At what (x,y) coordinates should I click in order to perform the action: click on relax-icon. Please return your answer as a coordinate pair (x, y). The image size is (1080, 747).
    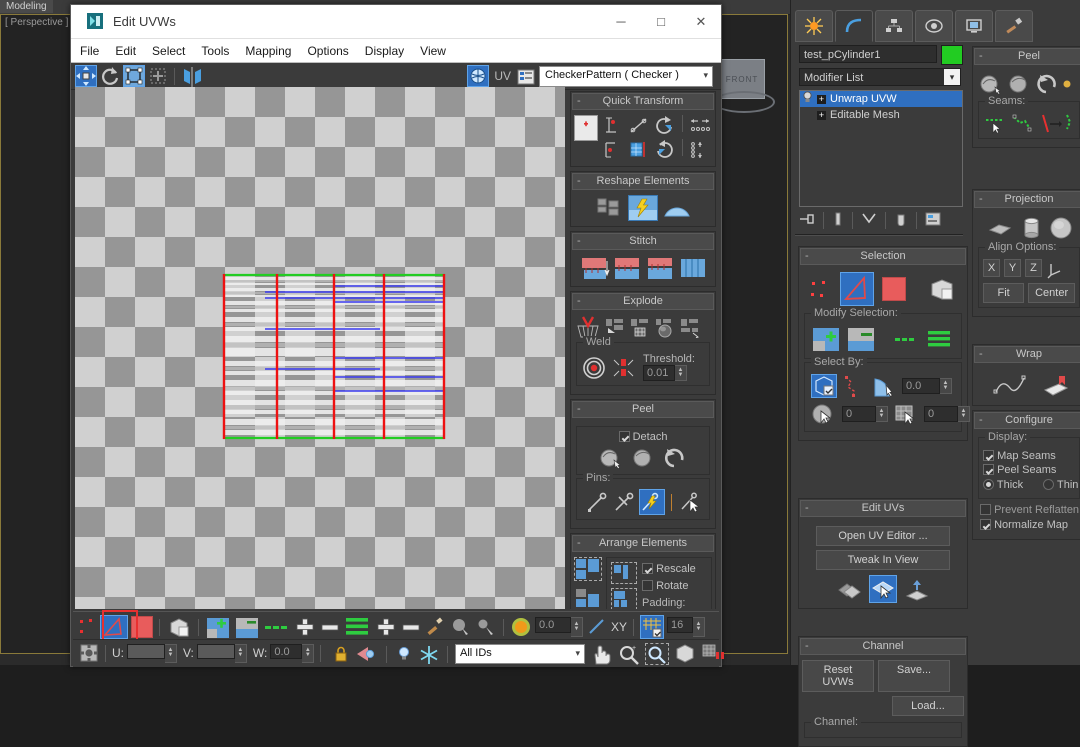
    Looking at the image, I should click on (643, 208).